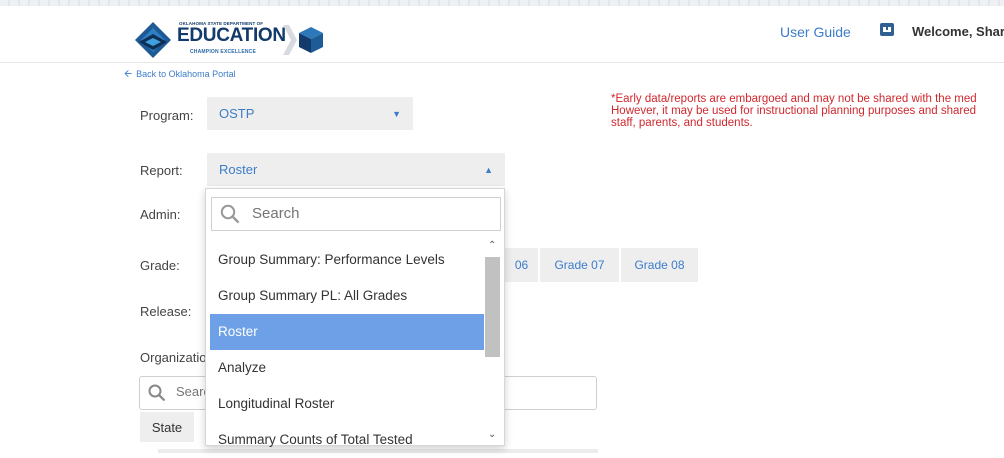 This screenshot has width=1004, height=458. What do you see at coordinates (492, 245) in the screenshot?
I see `scroll-up-icon: ⌃` at bounding box center [492, 245].